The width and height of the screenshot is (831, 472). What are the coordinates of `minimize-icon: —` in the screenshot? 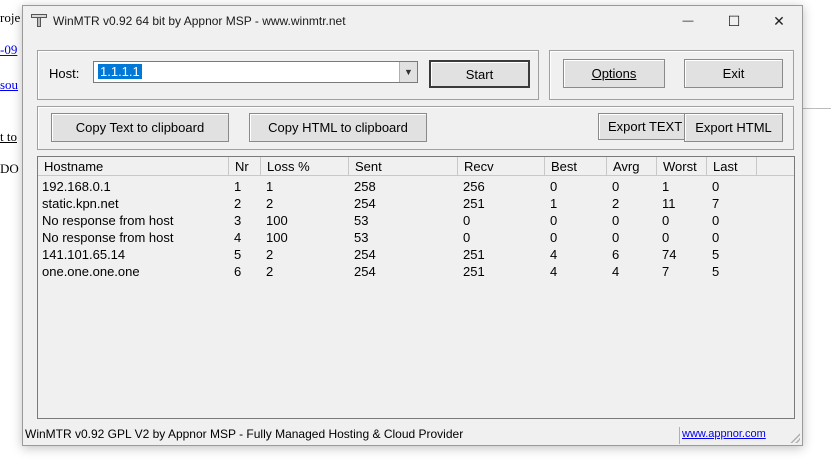 It's located at (688, 21).